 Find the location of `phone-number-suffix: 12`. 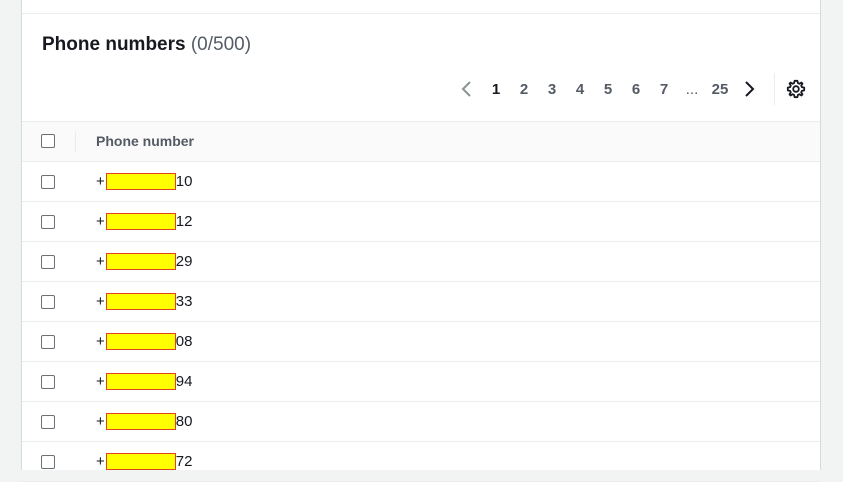

phone-number-suffix: 12 is located at coordinates (184, 221).